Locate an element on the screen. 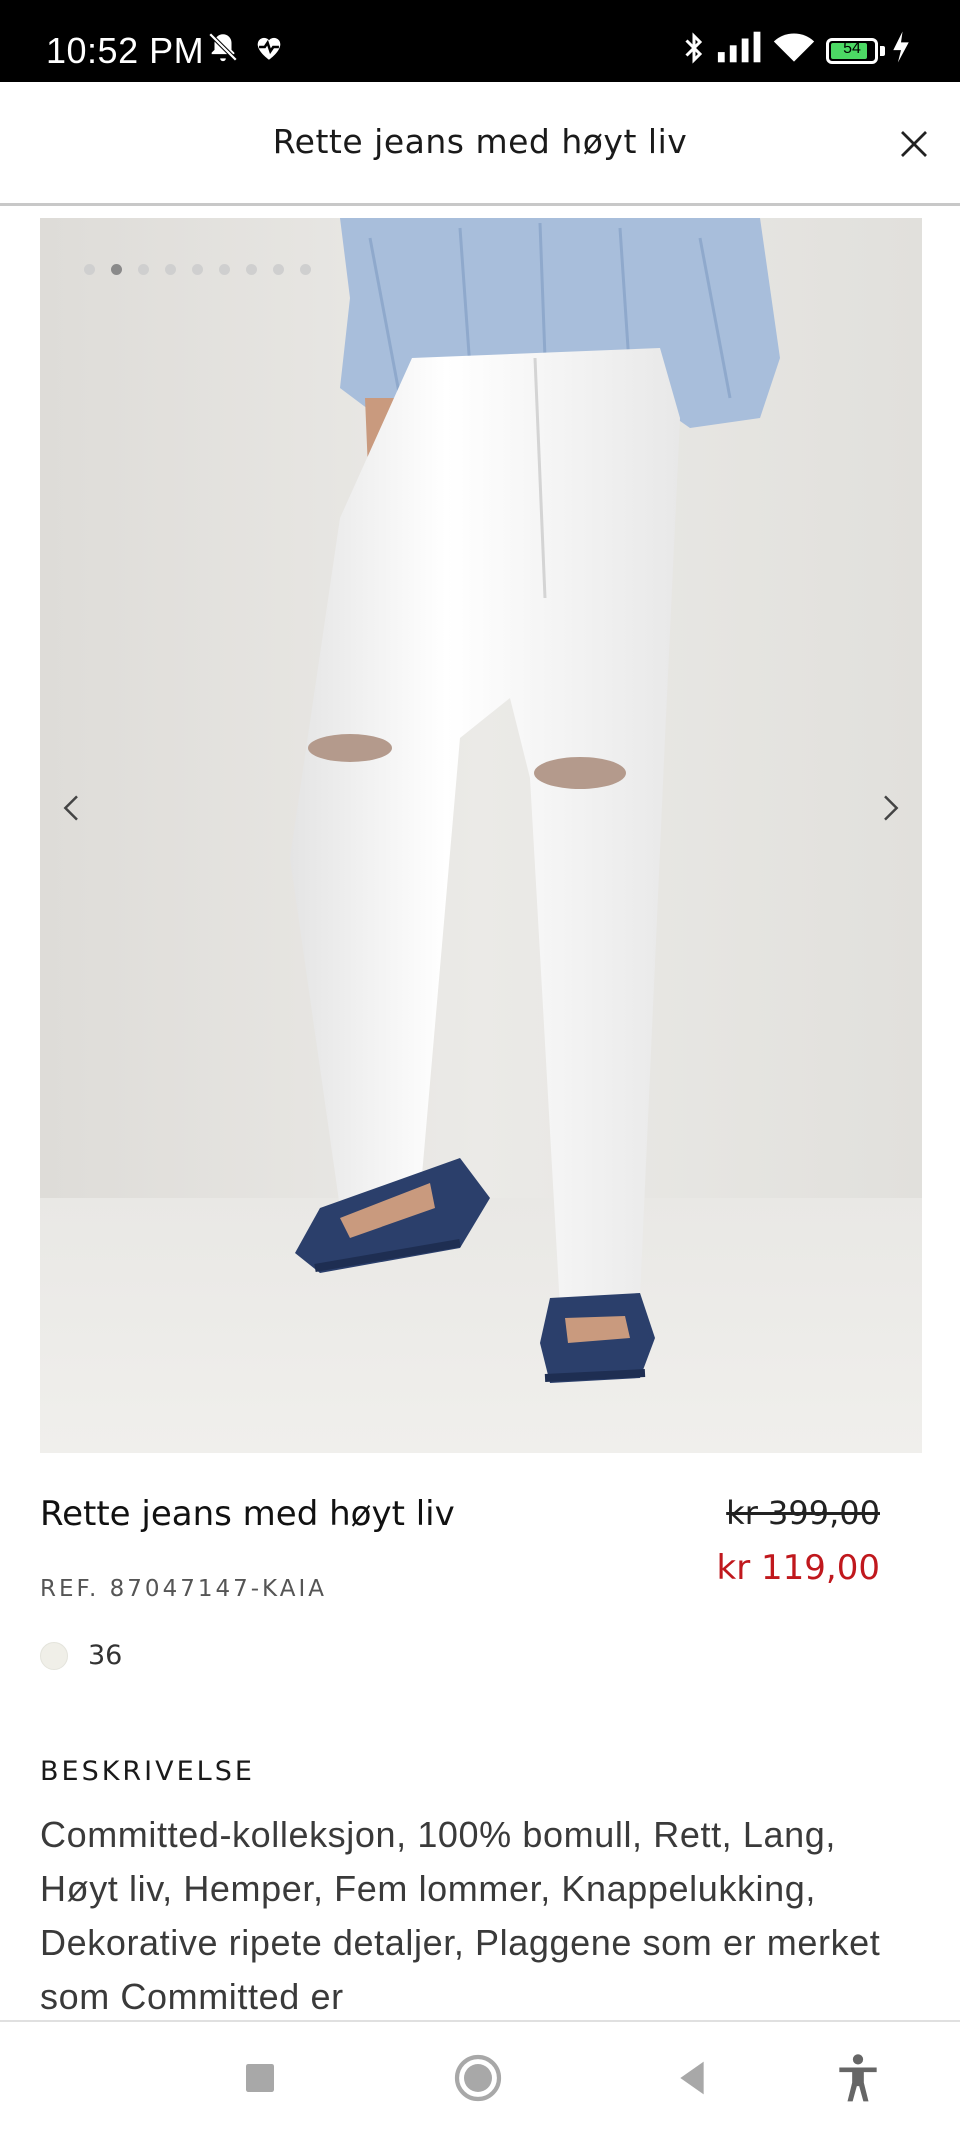  sale-price: kr 119,00 is located at coordinates (798, 1568).